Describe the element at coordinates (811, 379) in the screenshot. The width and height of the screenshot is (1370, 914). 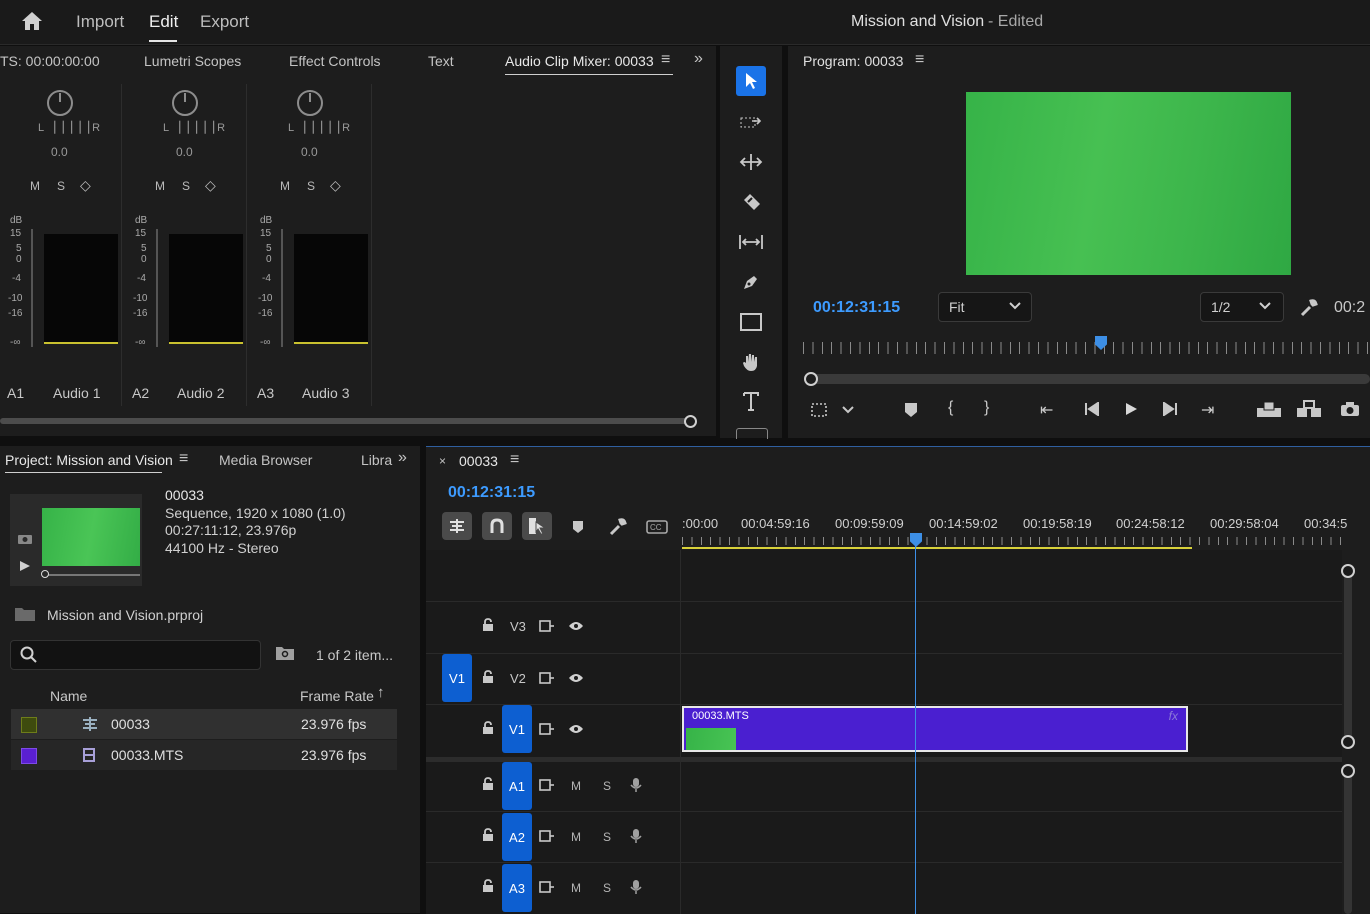
I see `zoom-scrollbar-handle` at that location.